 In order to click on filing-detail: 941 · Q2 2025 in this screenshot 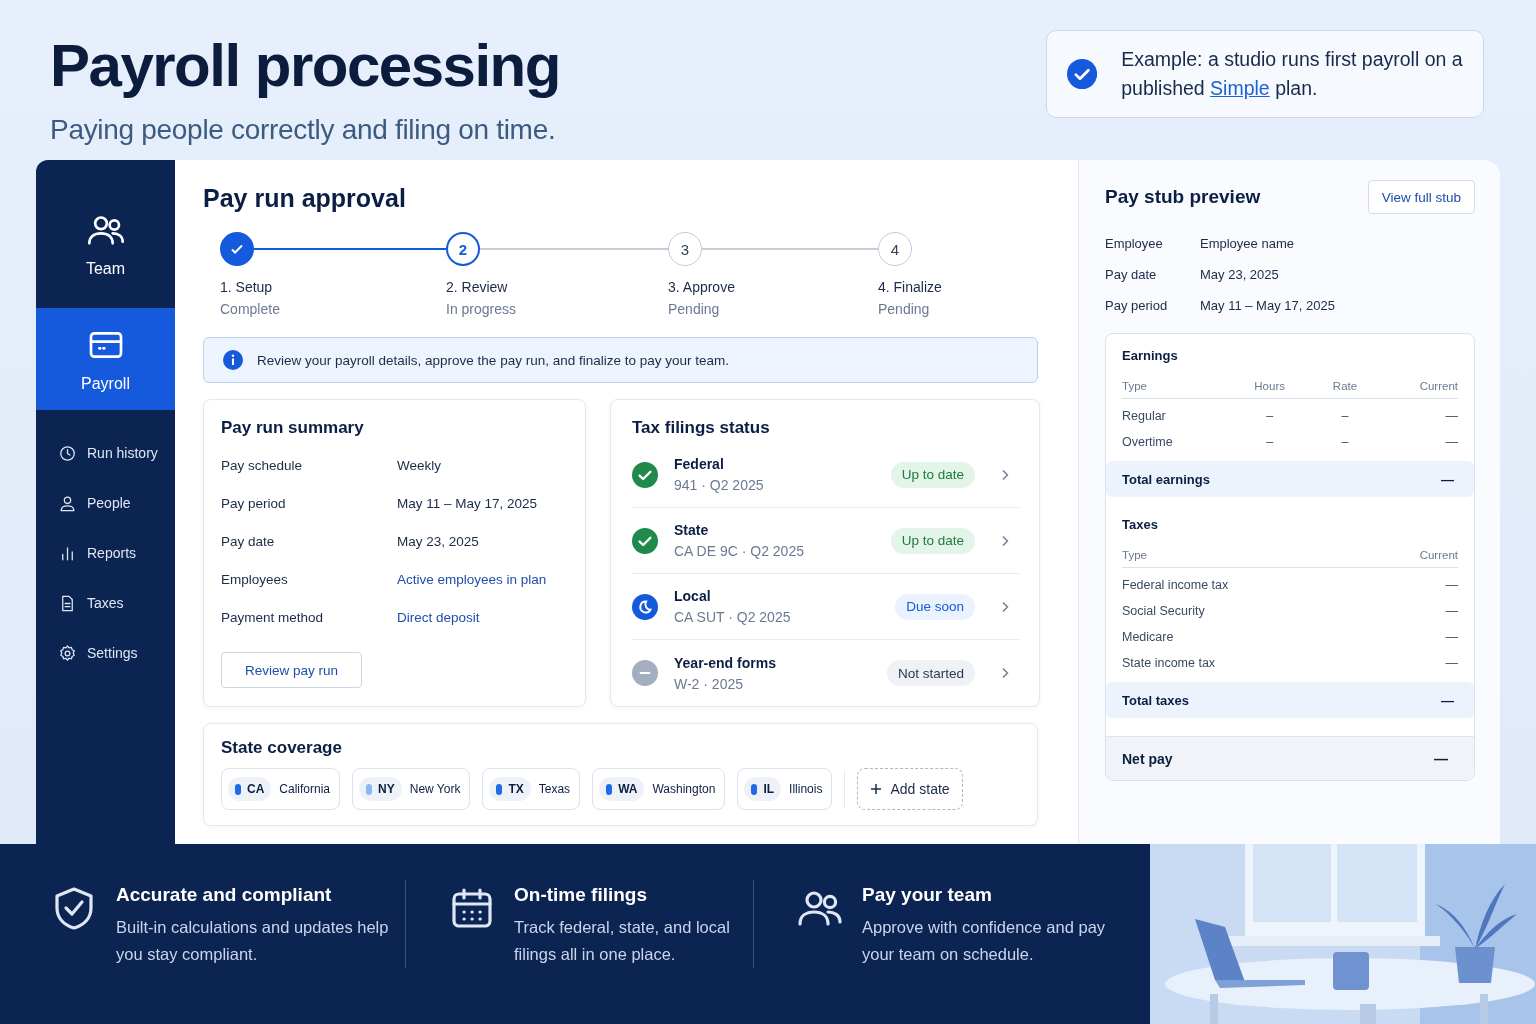, I will do `click(719, 485)`.